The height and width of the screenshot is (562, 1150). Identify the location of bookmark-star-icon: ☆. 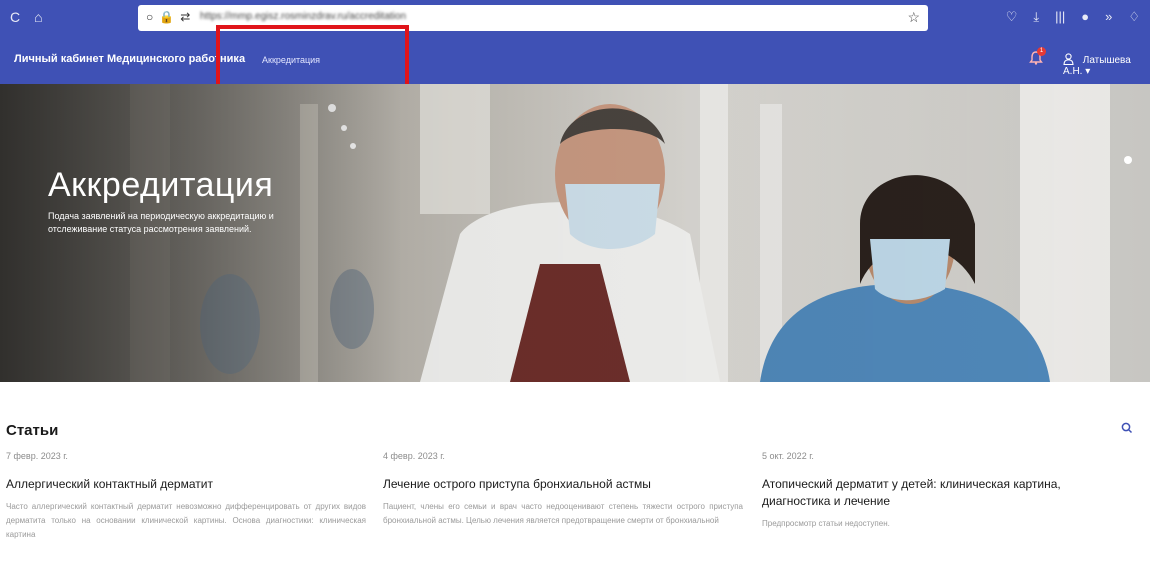
(913, 17).